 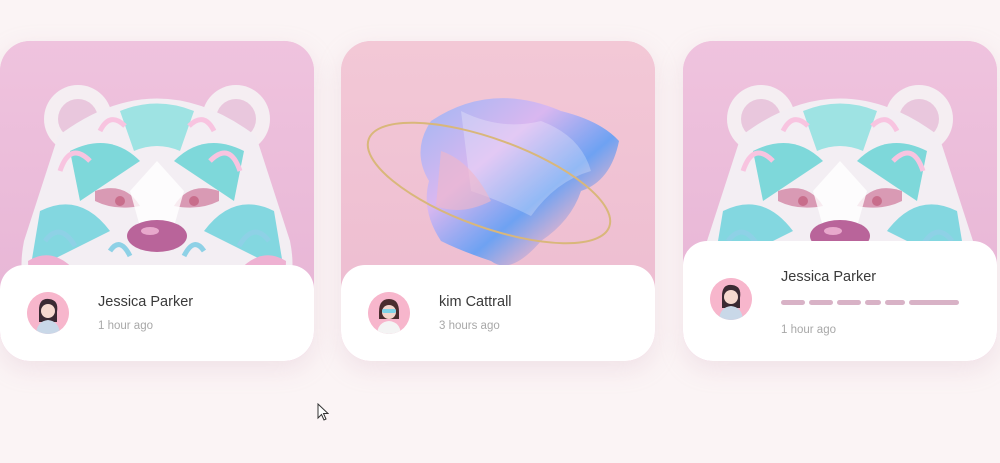 I want to click on loading-placeholder-bars, so click(x=872, y=303).